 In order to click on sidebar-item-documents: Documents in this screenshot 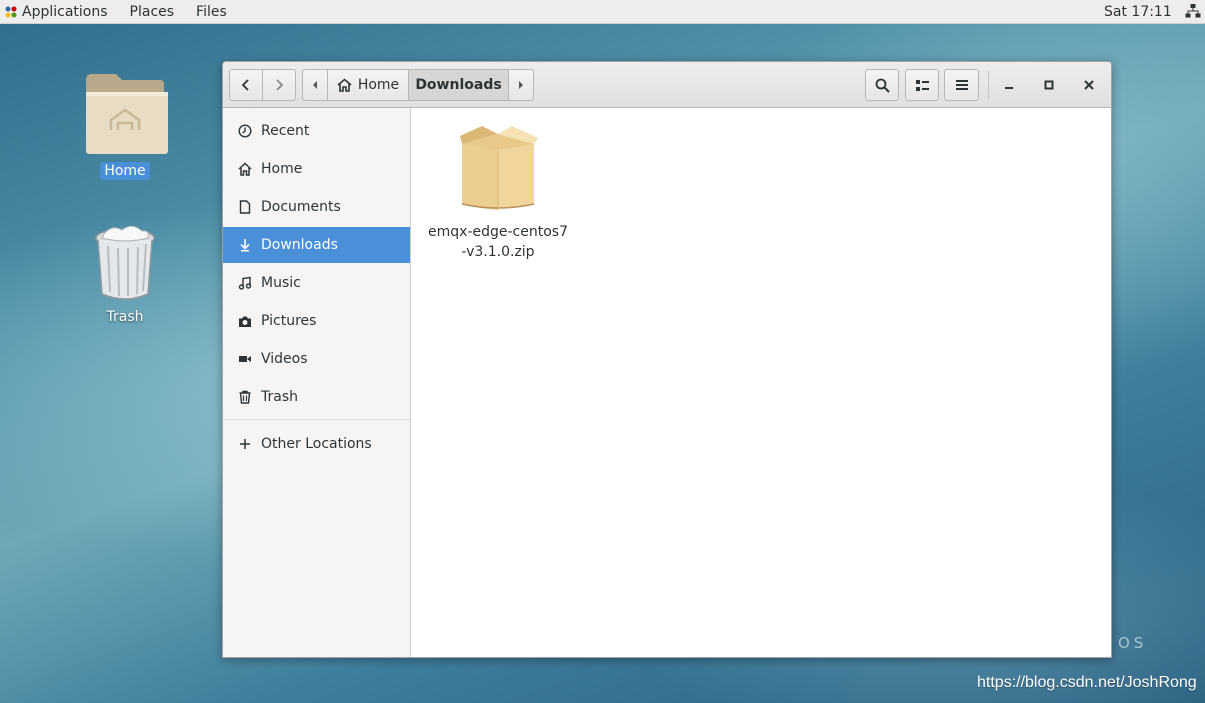, I will do `click(316, 207)`.